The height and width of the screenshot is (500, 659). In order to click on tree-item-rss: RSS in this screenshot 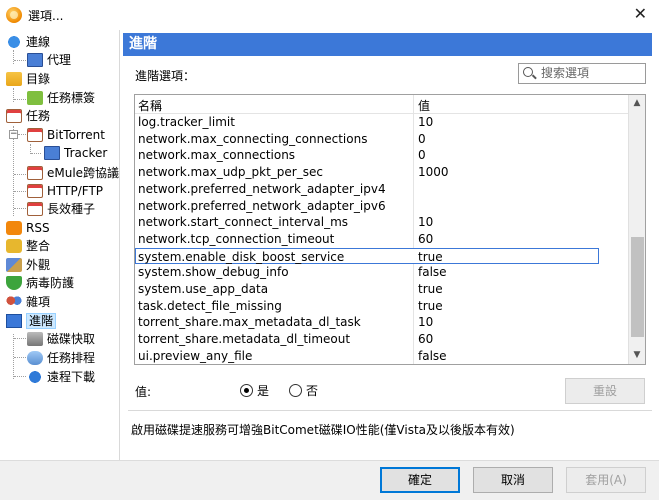, I will do `click(28, 228)`.